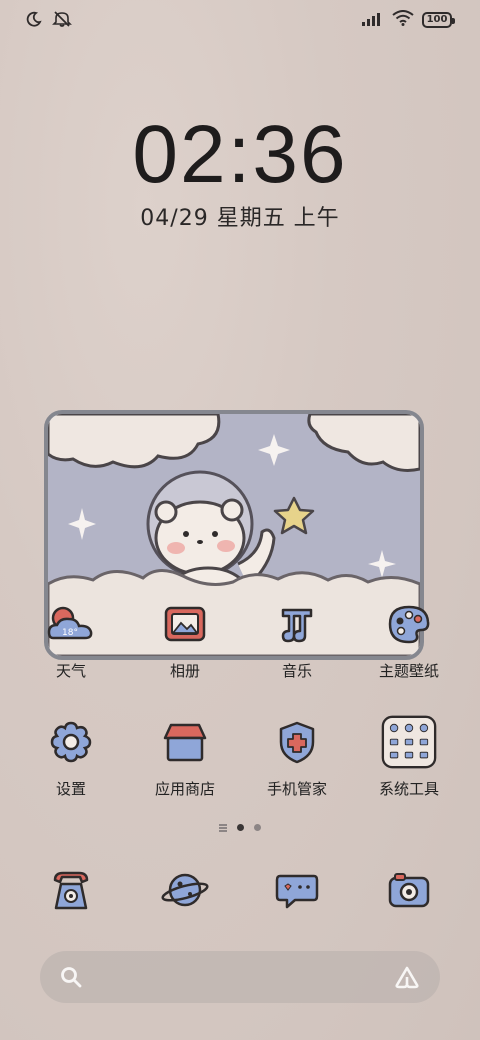  I want to click on moon-icon, so click(34, 21).